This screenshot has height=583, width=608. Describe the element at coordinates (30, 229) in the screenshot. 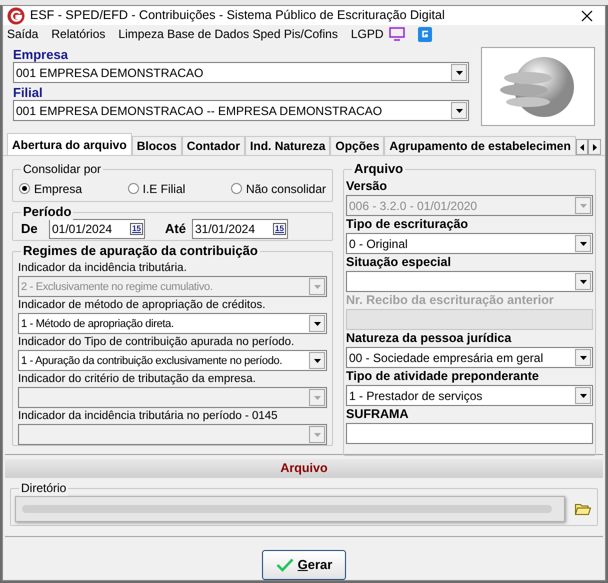

I see `field-label: De` at that location.